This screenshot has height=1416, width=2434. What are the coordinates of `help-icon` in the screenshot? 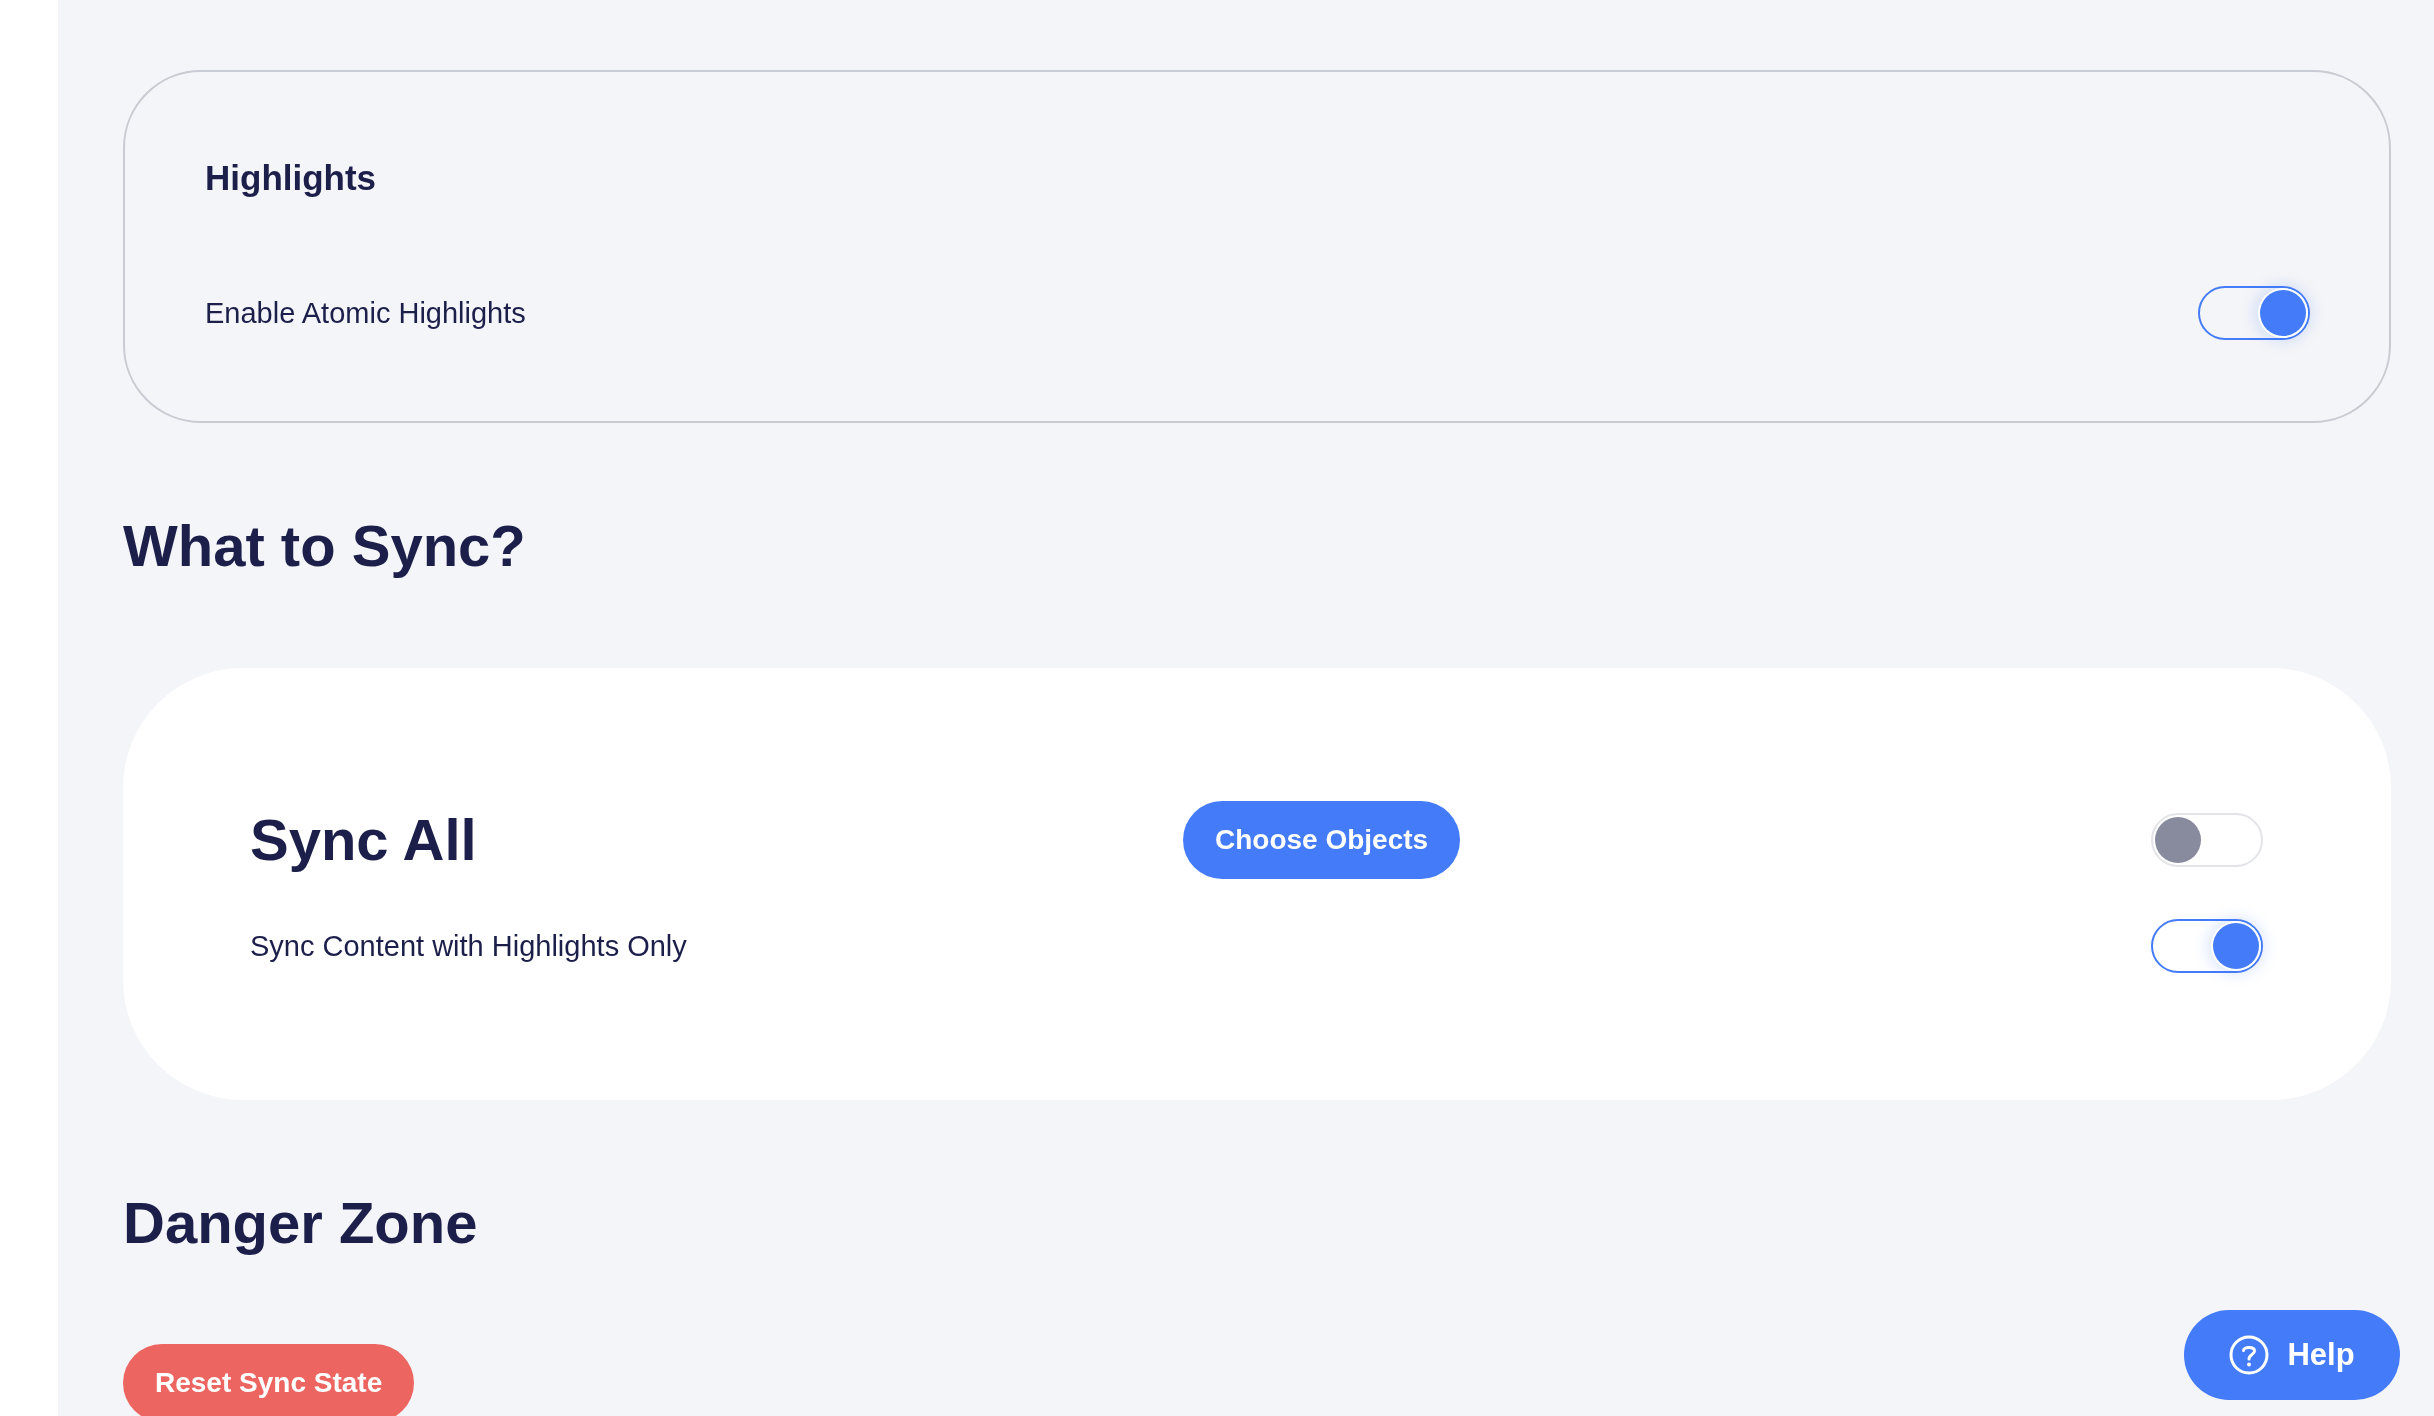 It's located at (2249, 1355).